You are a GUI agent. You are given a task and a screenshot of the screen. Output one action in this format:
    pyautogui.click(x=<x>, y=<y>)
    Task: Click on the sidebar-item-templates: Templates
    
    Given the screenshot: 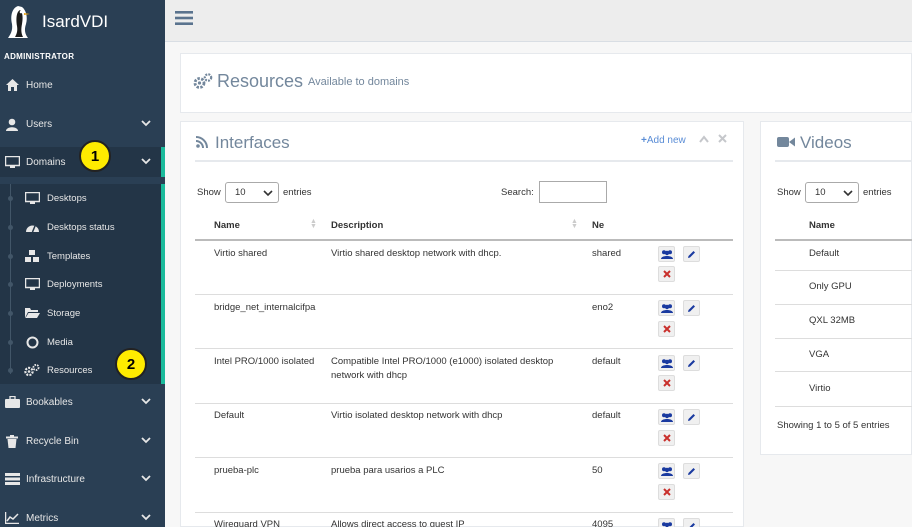 What is the action you would take?
    pyautogui.click(x=80, y=256)
    